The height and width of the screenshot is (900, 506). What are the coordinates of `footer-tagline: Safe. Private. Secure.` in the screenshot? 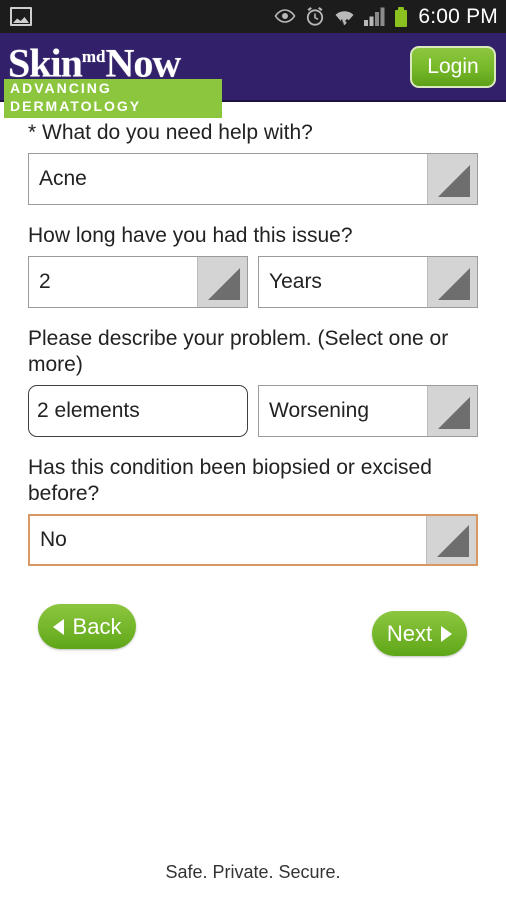 It's located at (253, 872).